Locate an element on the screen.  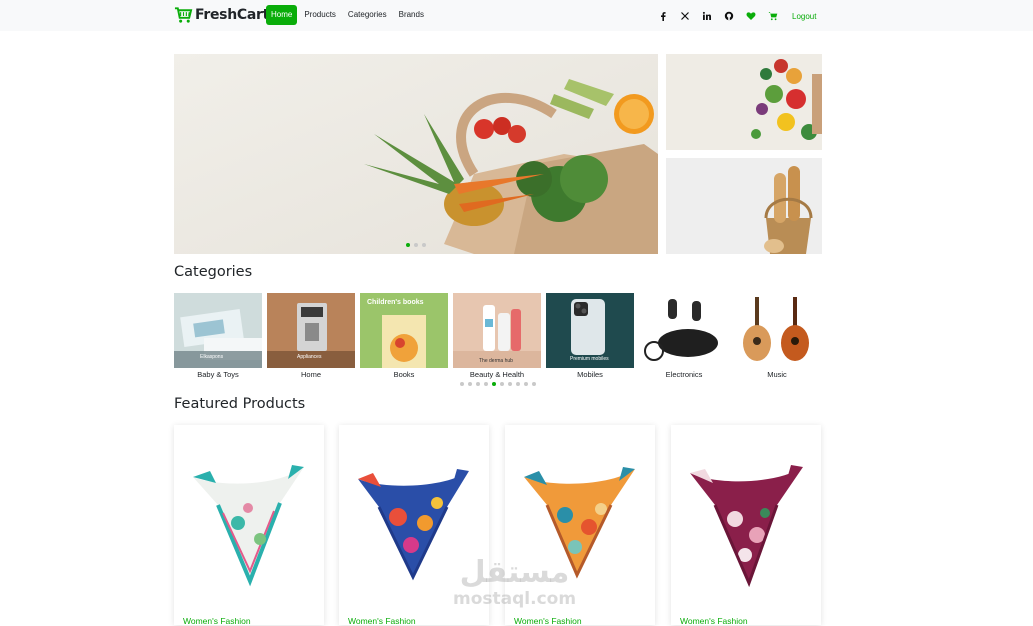
category-home: Appliances Home is located at coordinates (311, 336).